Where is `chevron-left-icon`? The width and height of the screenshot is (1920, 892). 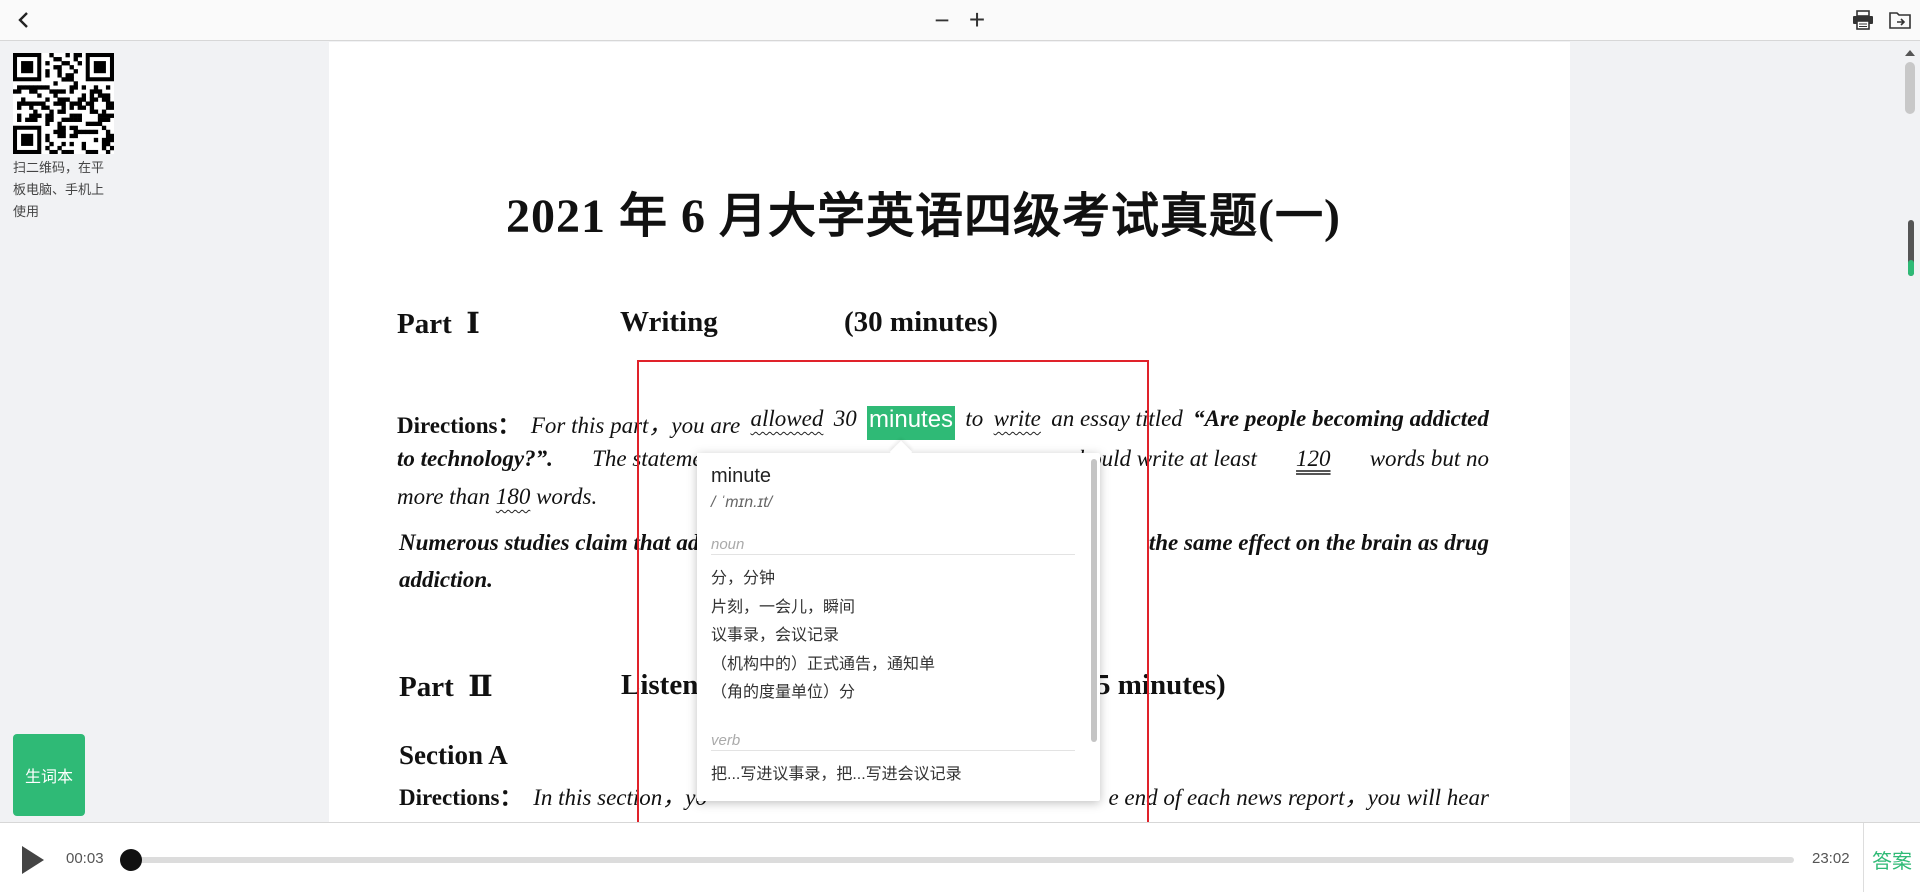 chevron-left-icon is located at coordinates (23, 20).